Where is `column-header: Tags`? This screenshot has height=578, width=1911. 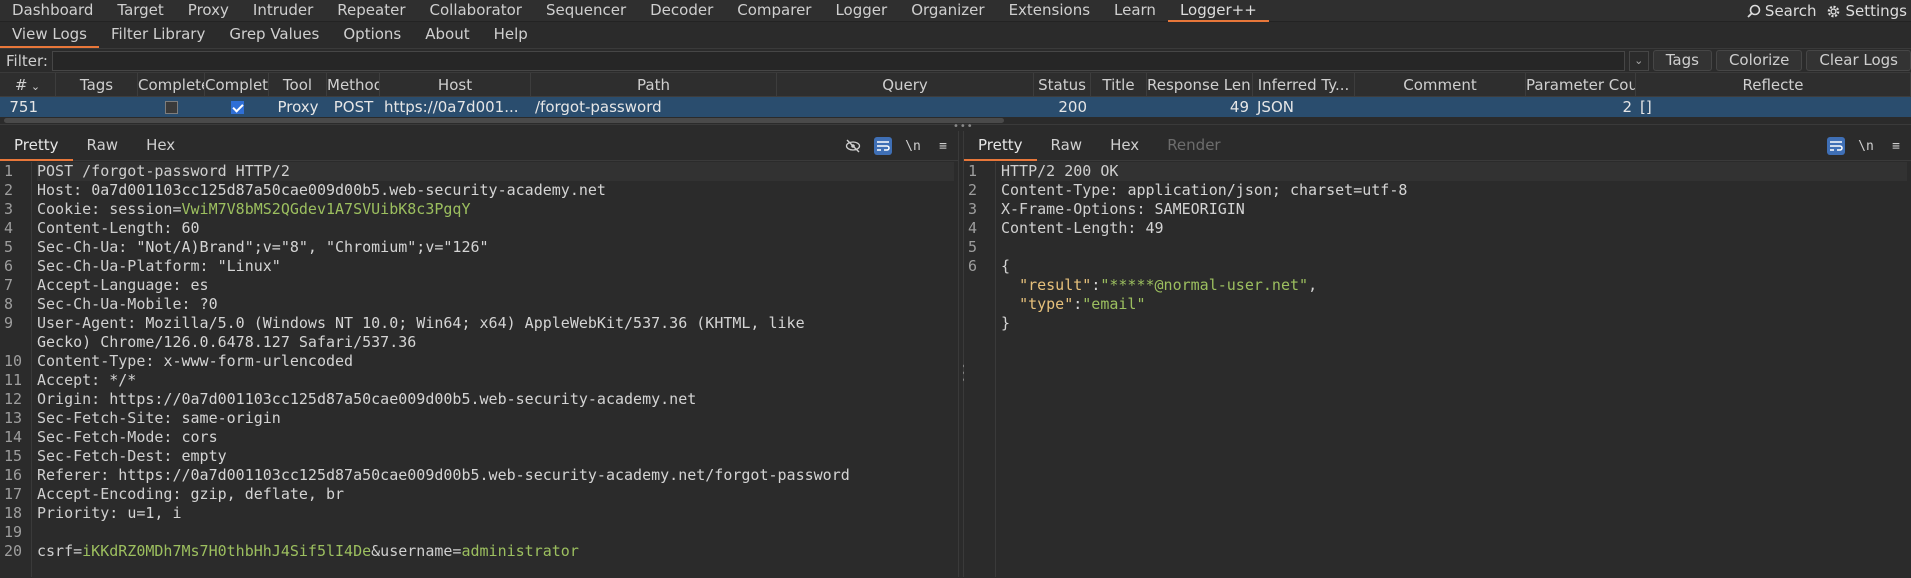 column-header: Tags is located at coordinates (97, 84).